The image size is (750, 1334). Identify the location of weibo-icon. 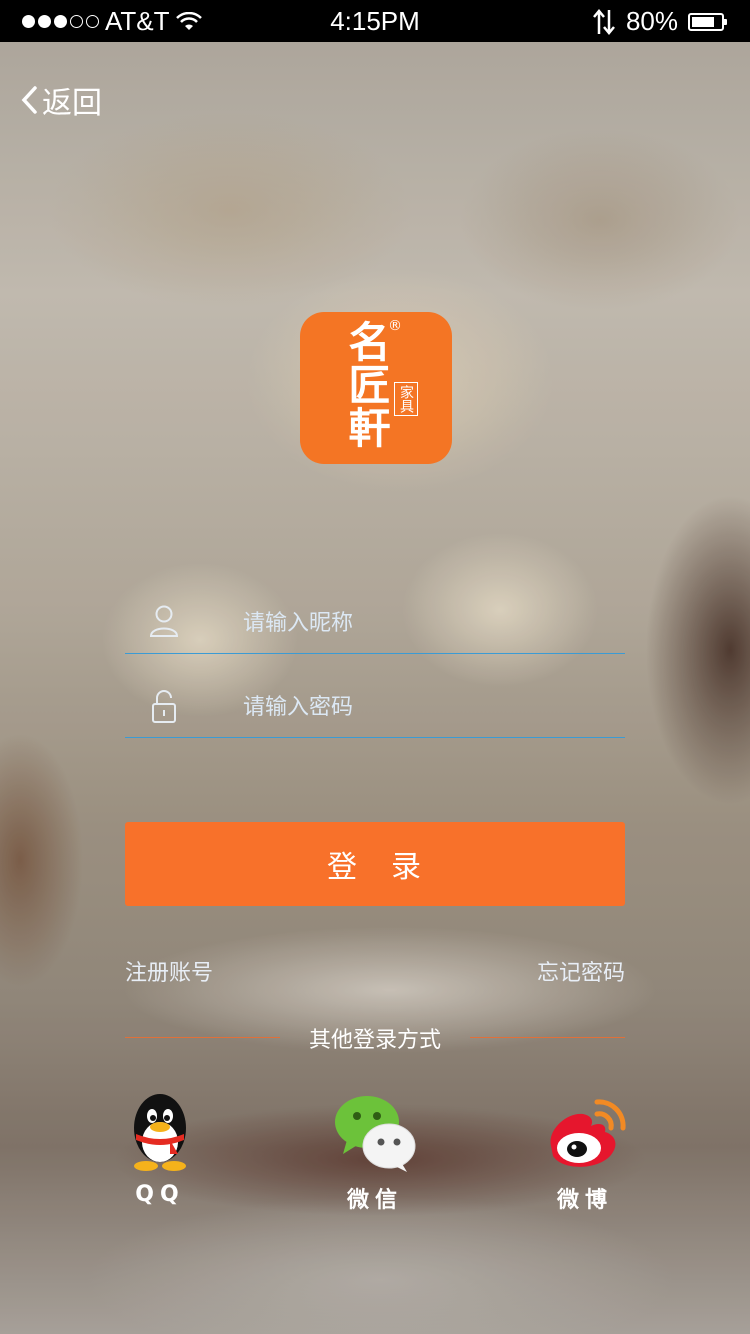
(588, 1133).